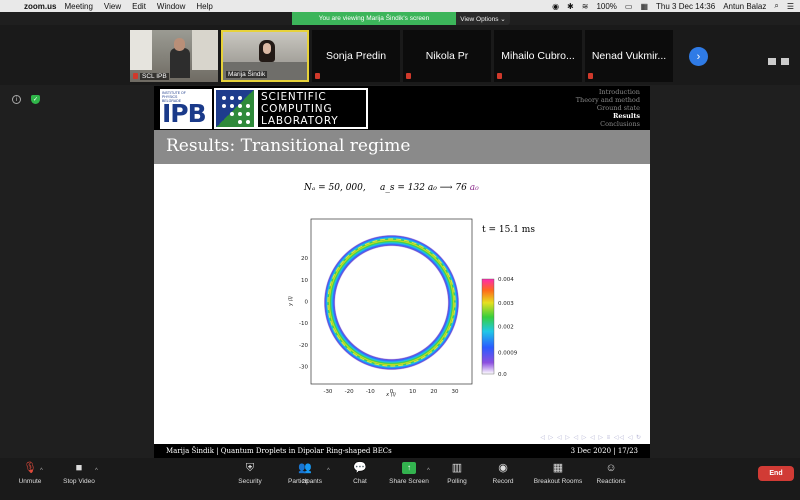 The image size is (800, 500). I want to click on y-tick-label: -10, so click(303, 324).